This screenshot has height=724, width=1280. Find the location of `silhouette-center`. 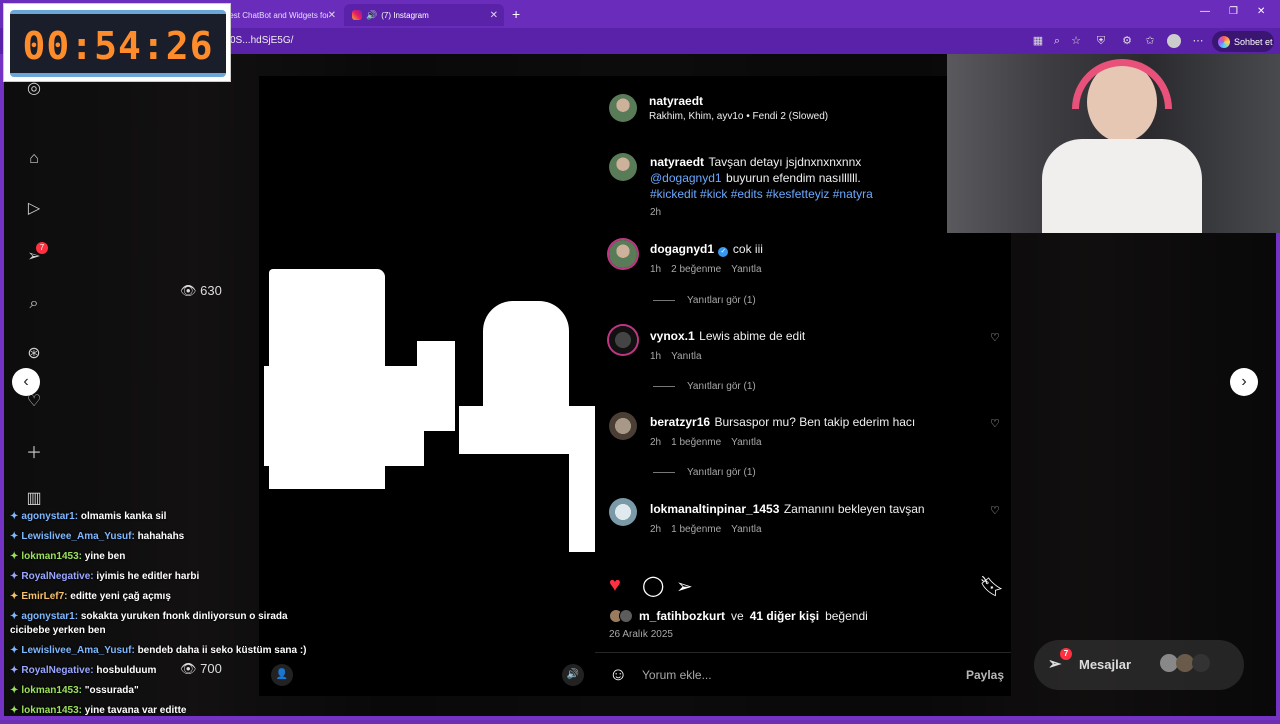

silhouette-center is located at coordinates (436, 386).